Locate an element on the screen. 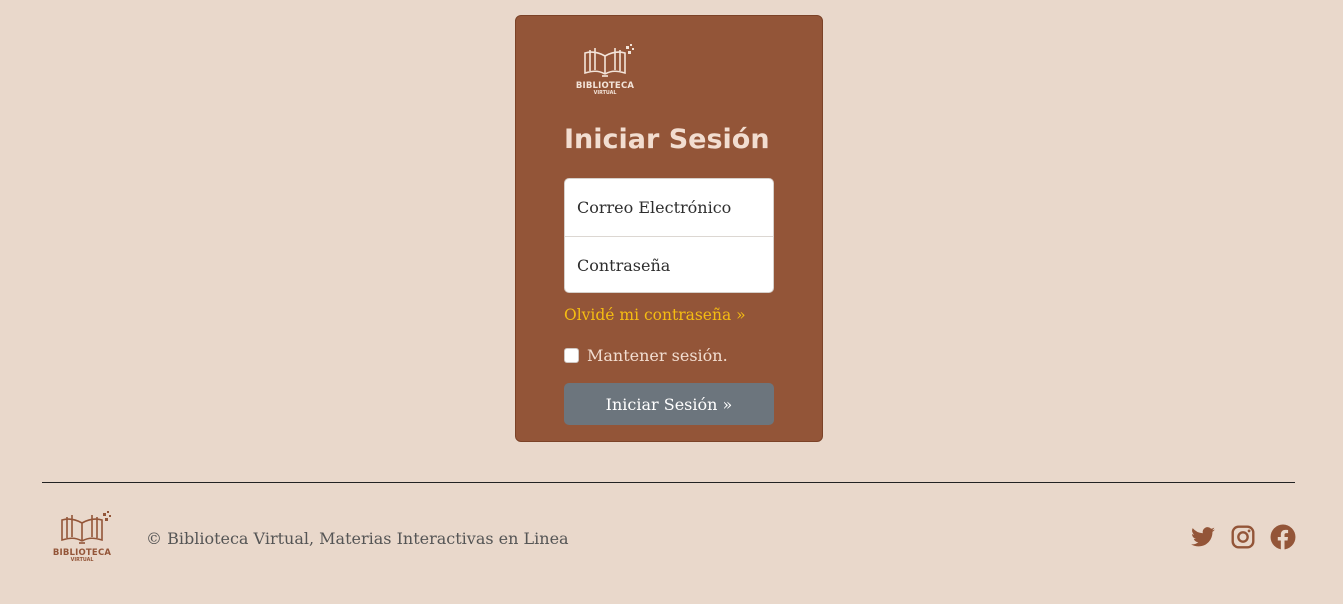 Image resolution: width=1343 pixels, height=604 pixels. twitter-icon is located at coordinates (1203, 537).